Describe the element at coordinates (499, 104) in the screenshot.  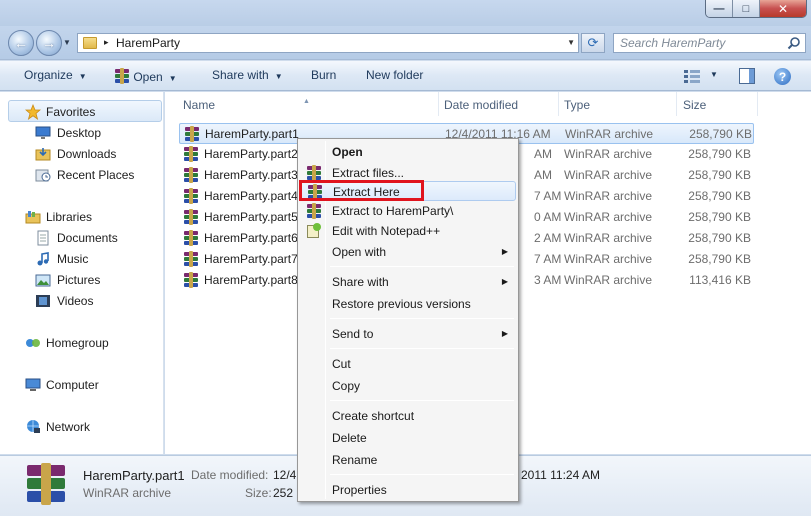
I see `column-header-date-modified: Date modified` at that location.